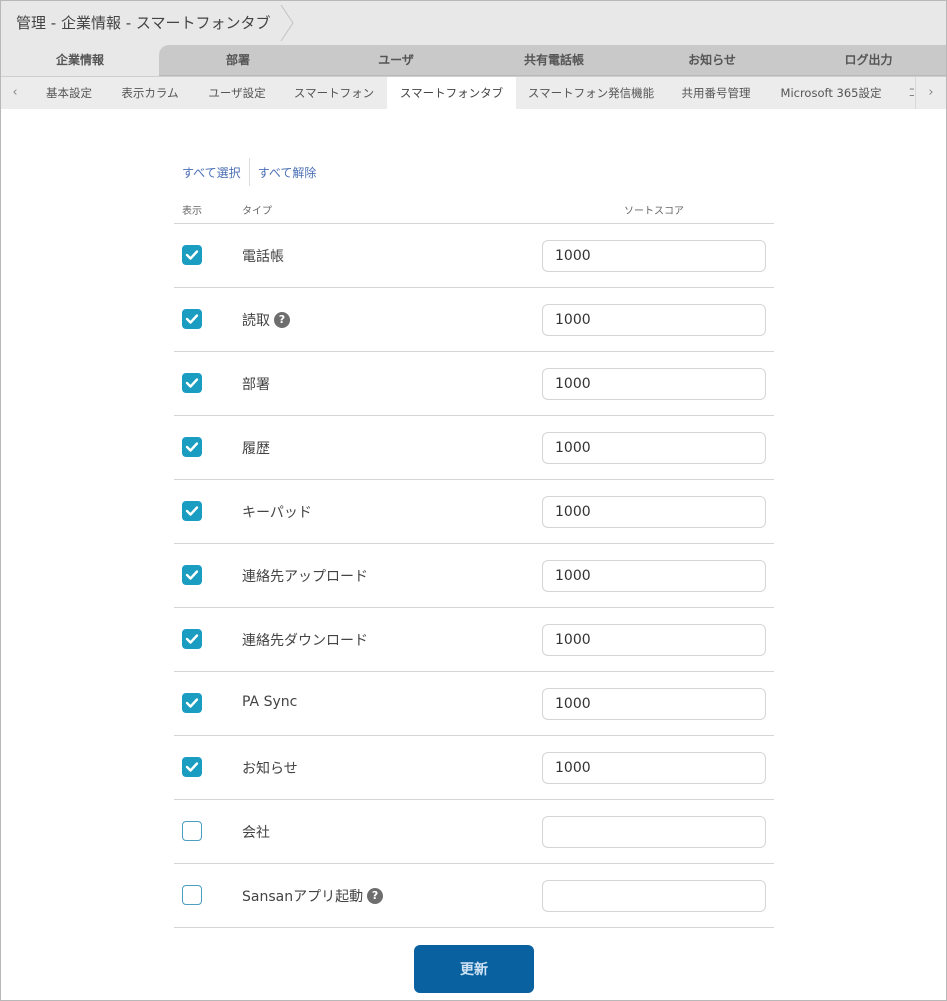 The image size is (947, 1001). I want to click on tab-notices: お知らせ, so click(712, 60).